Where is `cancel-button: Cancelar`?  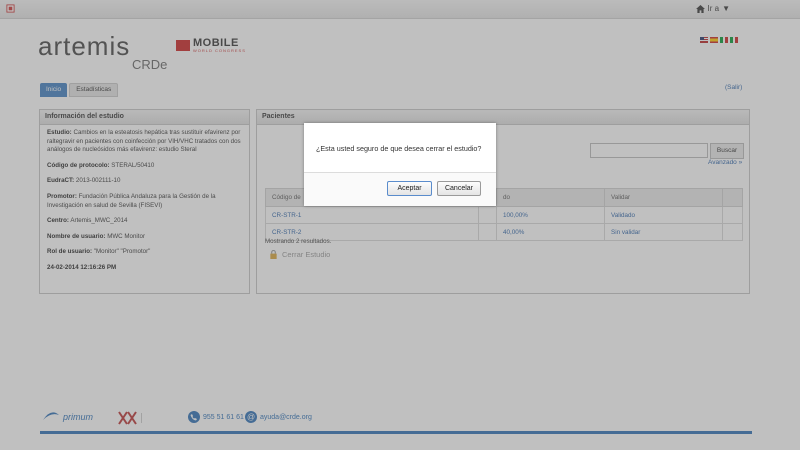 cancel-button: Cancelar is located at coordinates (459, 188).